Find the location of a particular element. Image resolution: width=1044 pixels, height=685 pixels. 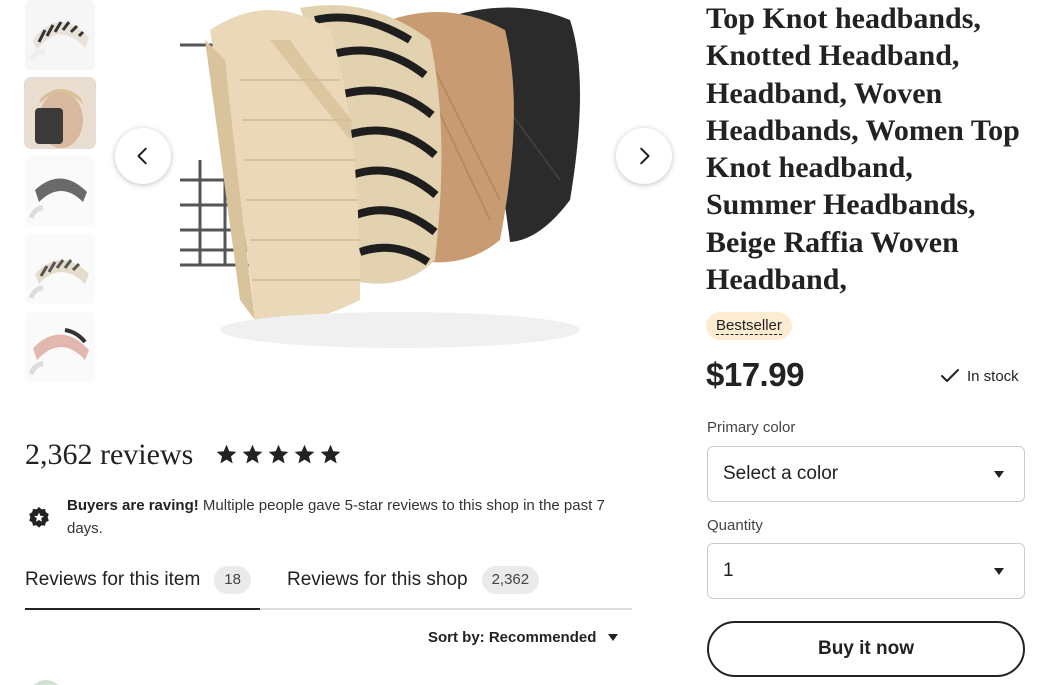

stock-status: In stock is located at coordinates (979, 376).